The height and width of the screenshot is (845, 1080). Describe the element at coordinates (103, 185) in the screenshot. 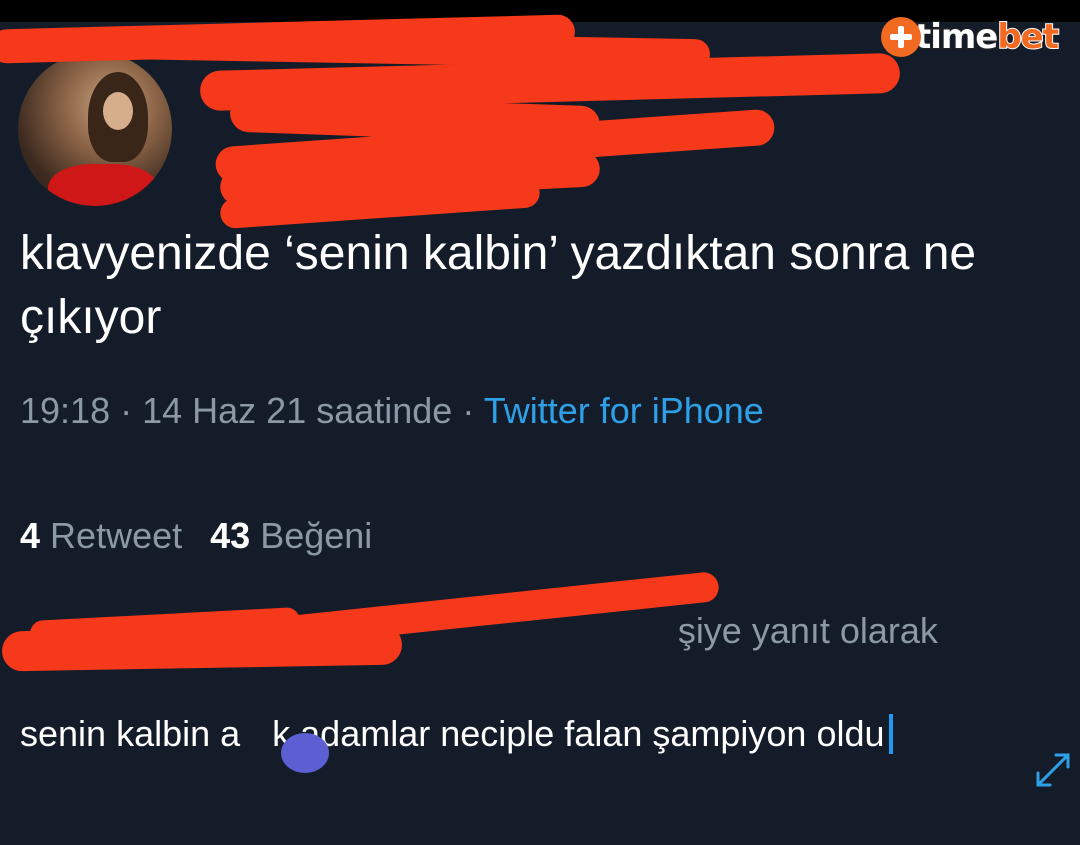

I see `avatar-dress` at that location.